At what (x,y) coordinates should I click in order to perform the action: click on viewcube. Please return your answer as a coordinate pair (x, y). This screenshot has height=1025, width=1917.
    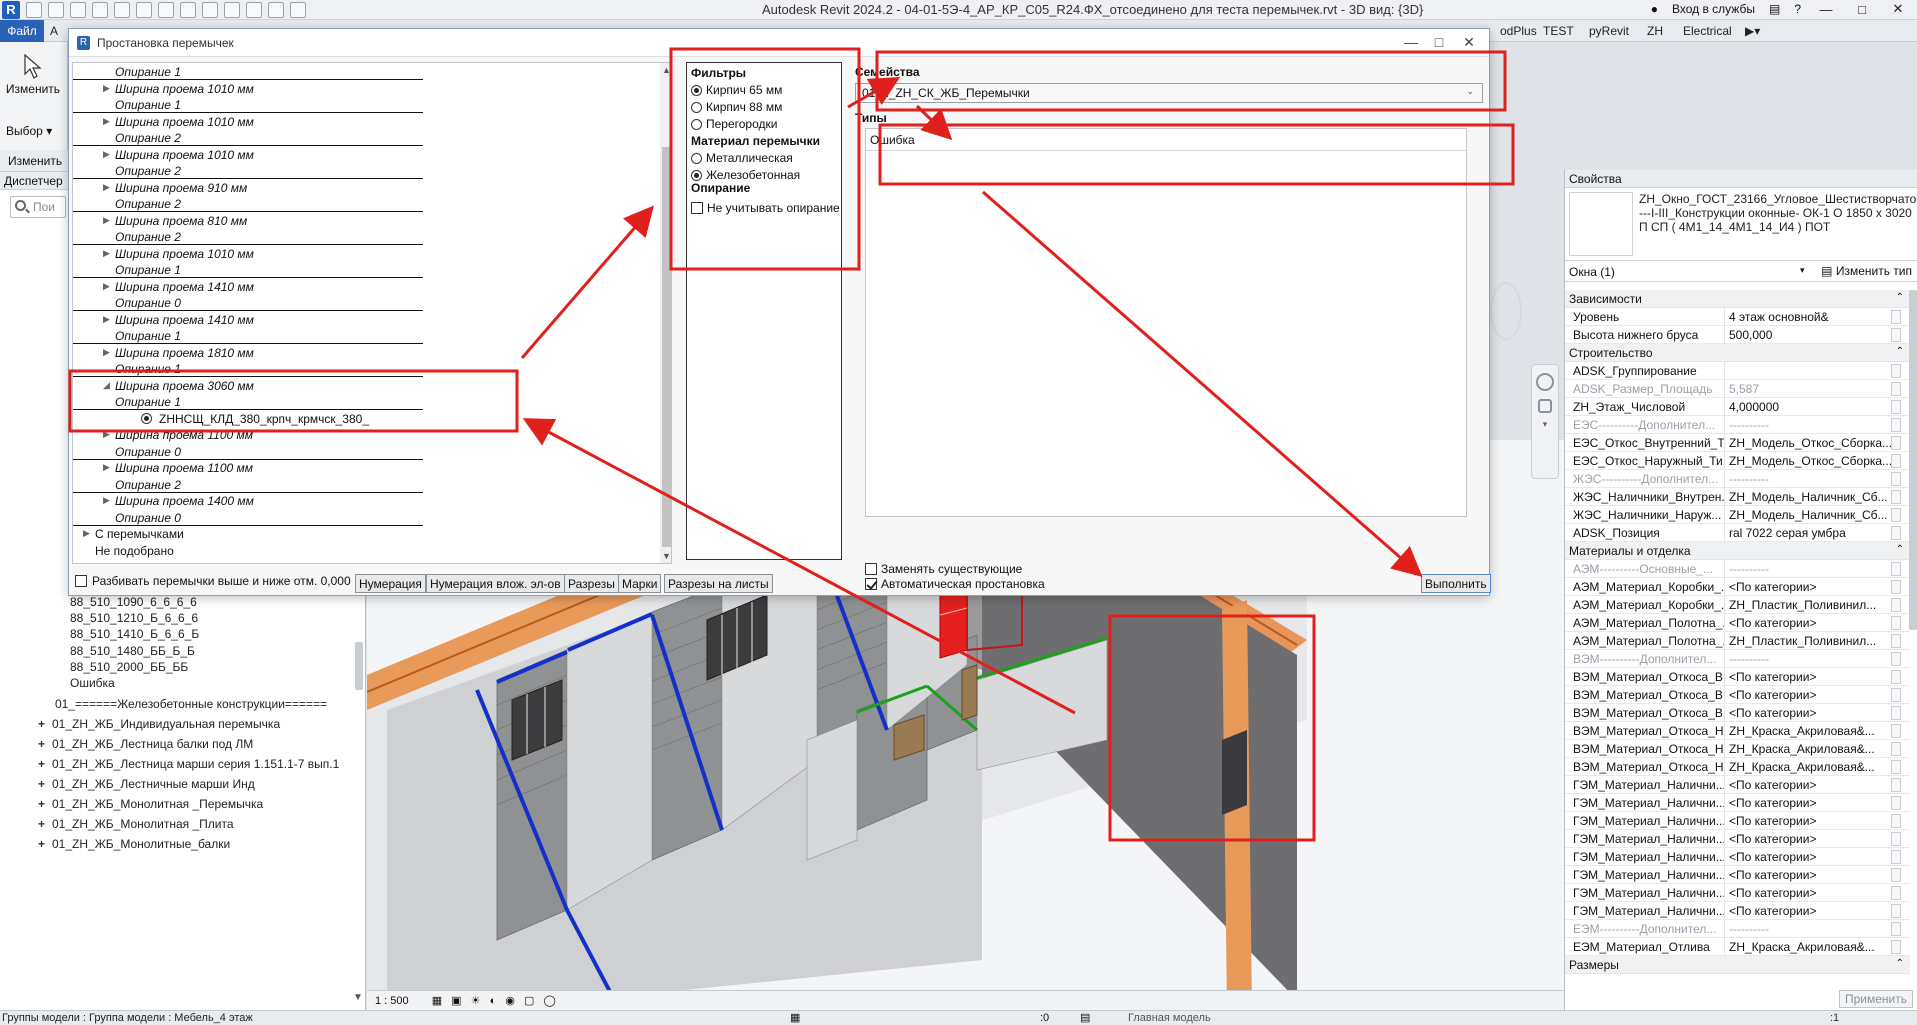
    Looking at the image, I should click on (1506, 311).